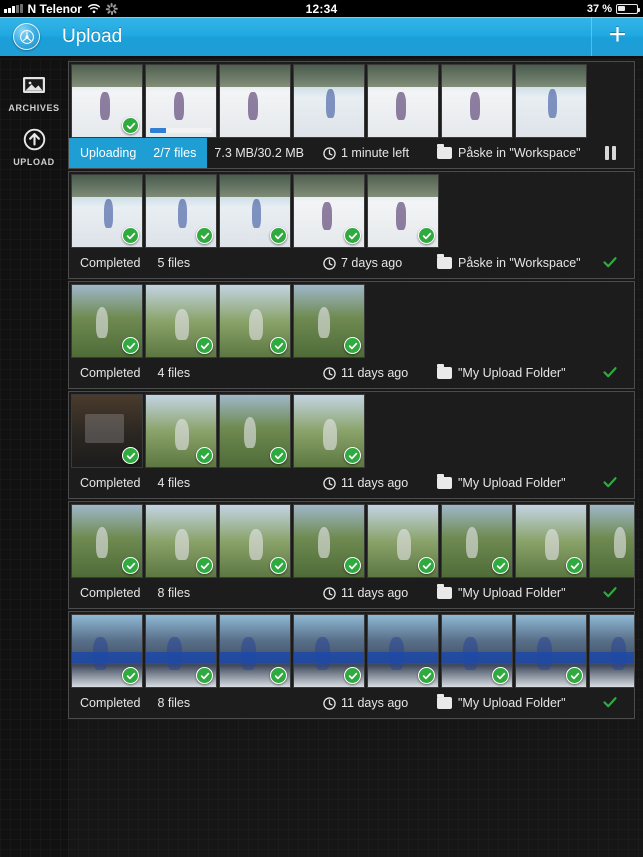 Image resolution: width=643 pixels, height=857 pixels. I want to click on clock-label: 12:34, so click(321, 8).